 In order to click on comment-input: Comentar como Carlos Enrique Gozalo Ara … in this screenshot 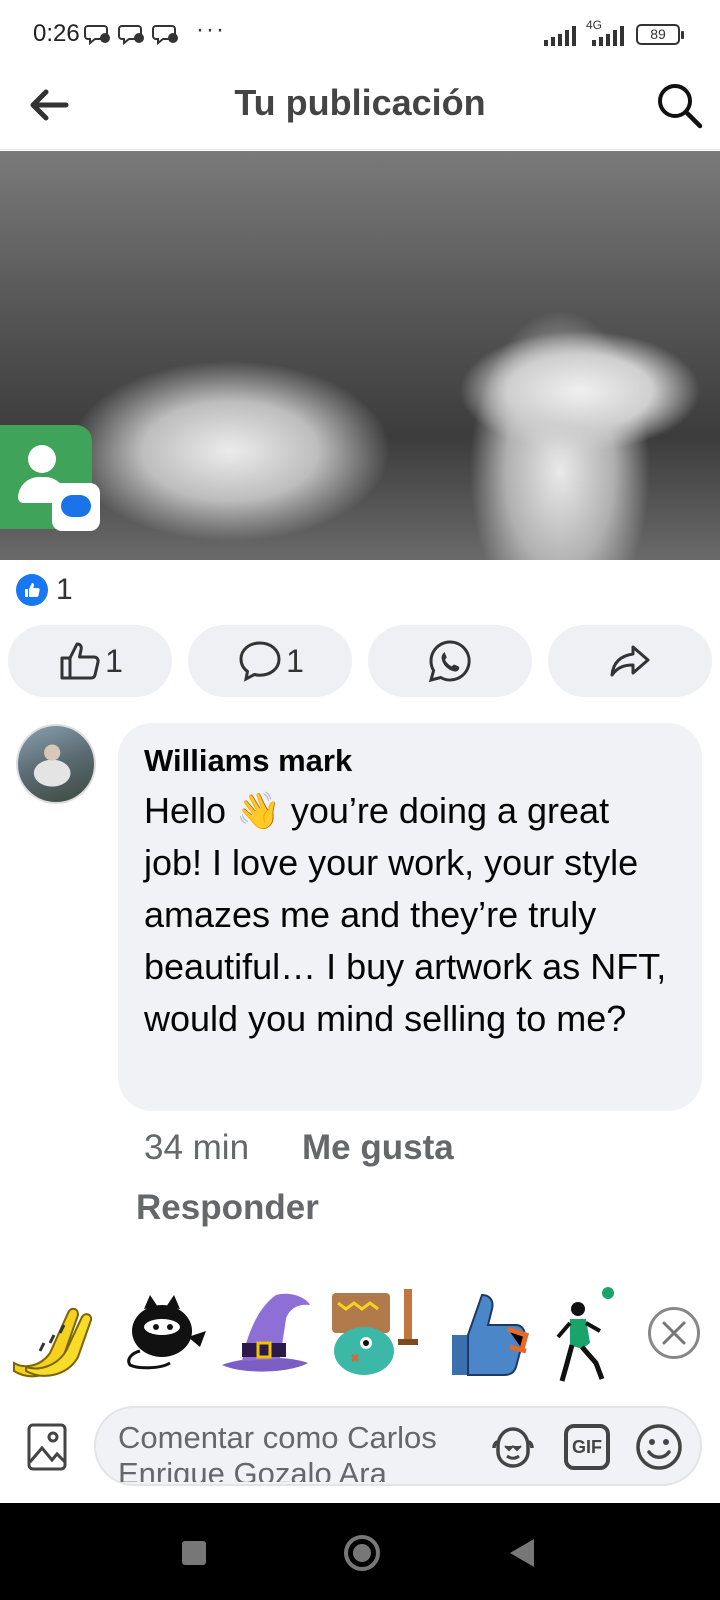, I will do `click(398, 1446)`.